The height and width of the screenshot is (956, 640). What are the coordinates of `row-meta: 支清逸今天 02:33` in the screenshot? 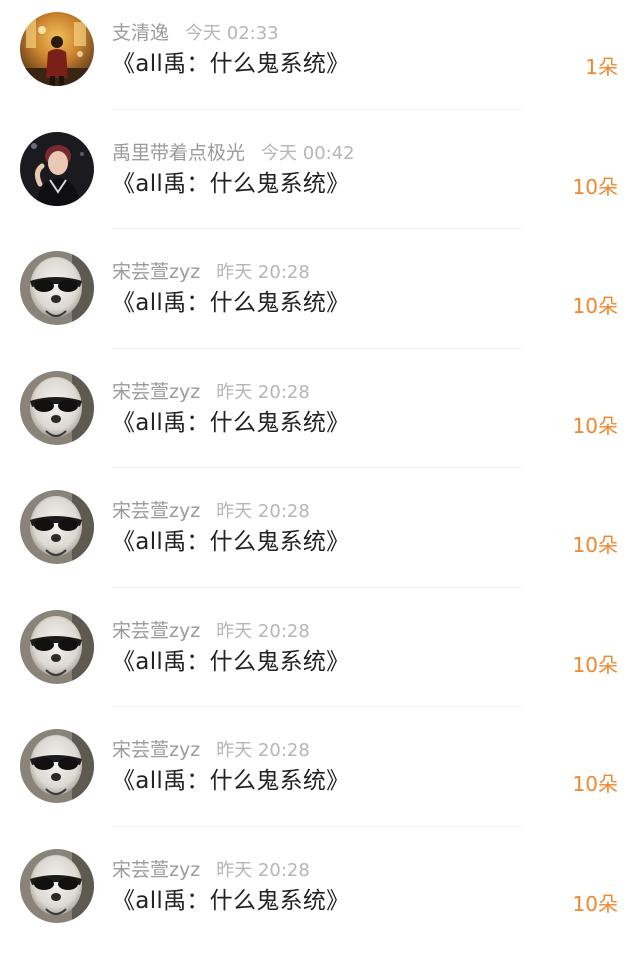 It's located at (195, 33).